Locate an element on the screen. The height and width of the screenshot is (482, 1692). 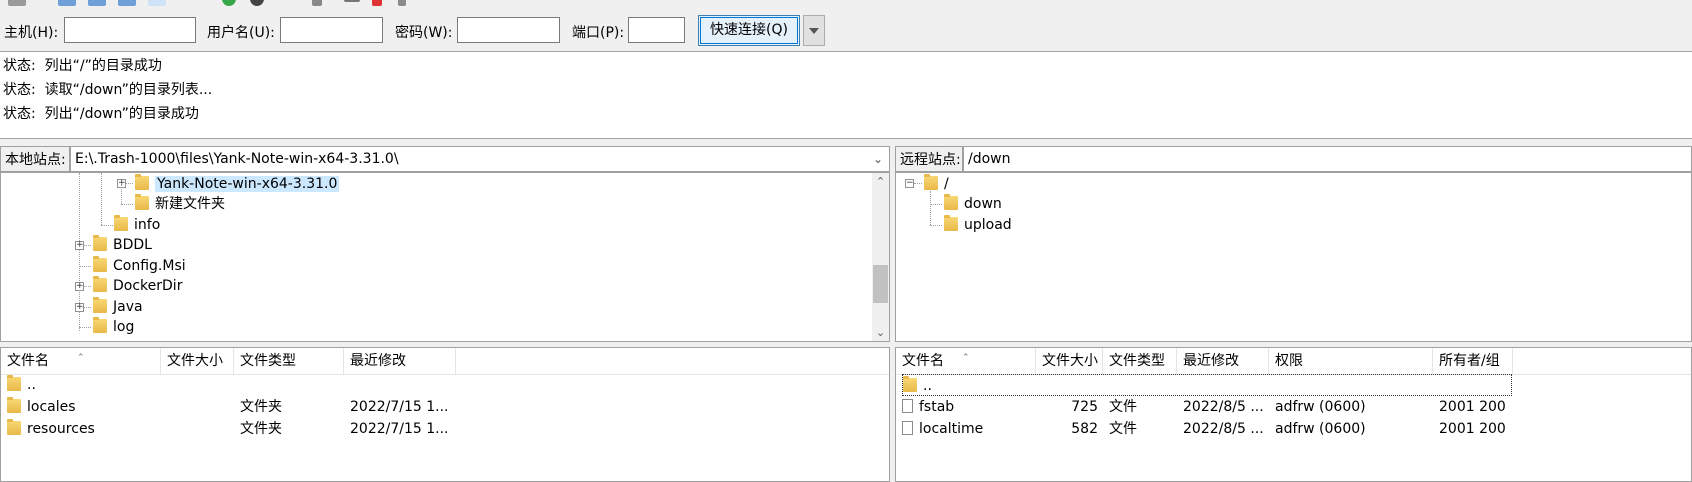
tree-item: 新建文件夹 is located at coordinates (180, 204).